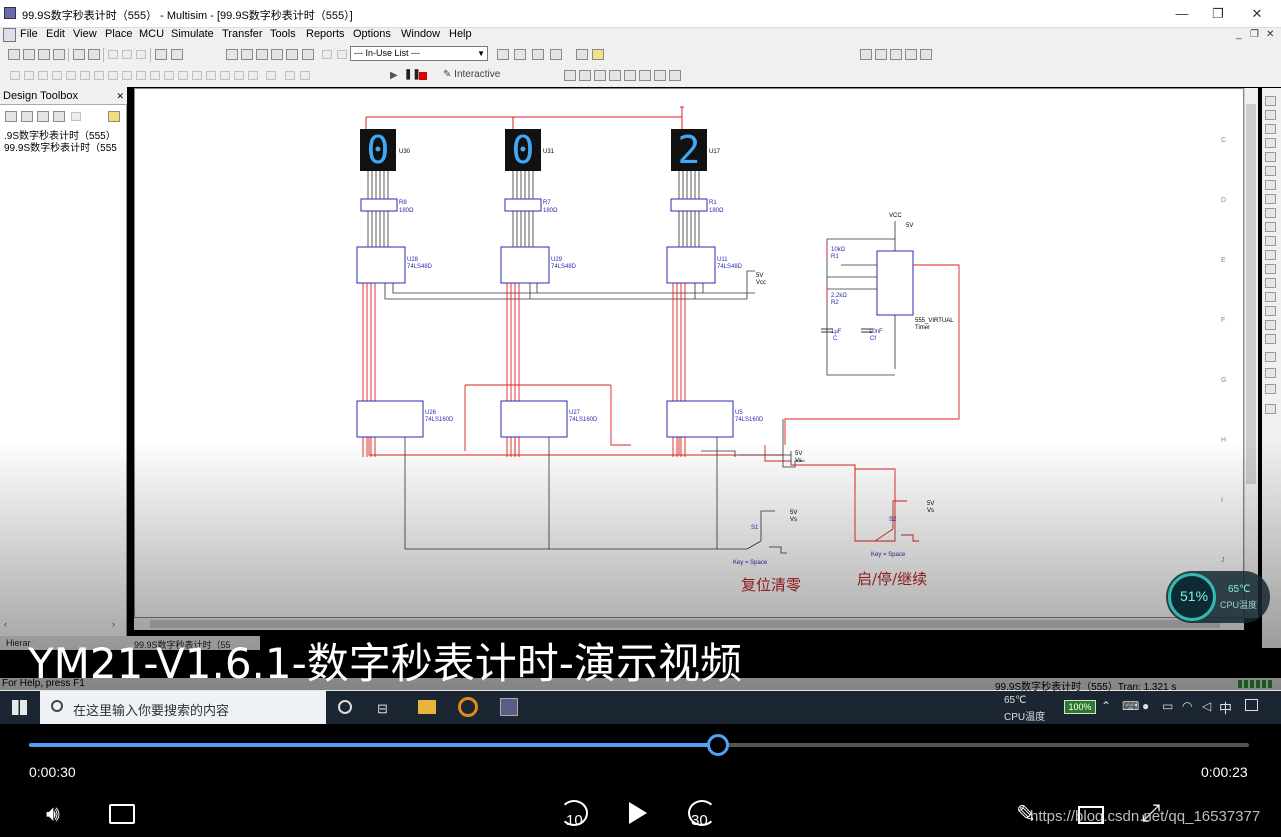  Describe the element at coordinates (327, 54) in the screenshot. I see `back-annotate-icon` at that location.